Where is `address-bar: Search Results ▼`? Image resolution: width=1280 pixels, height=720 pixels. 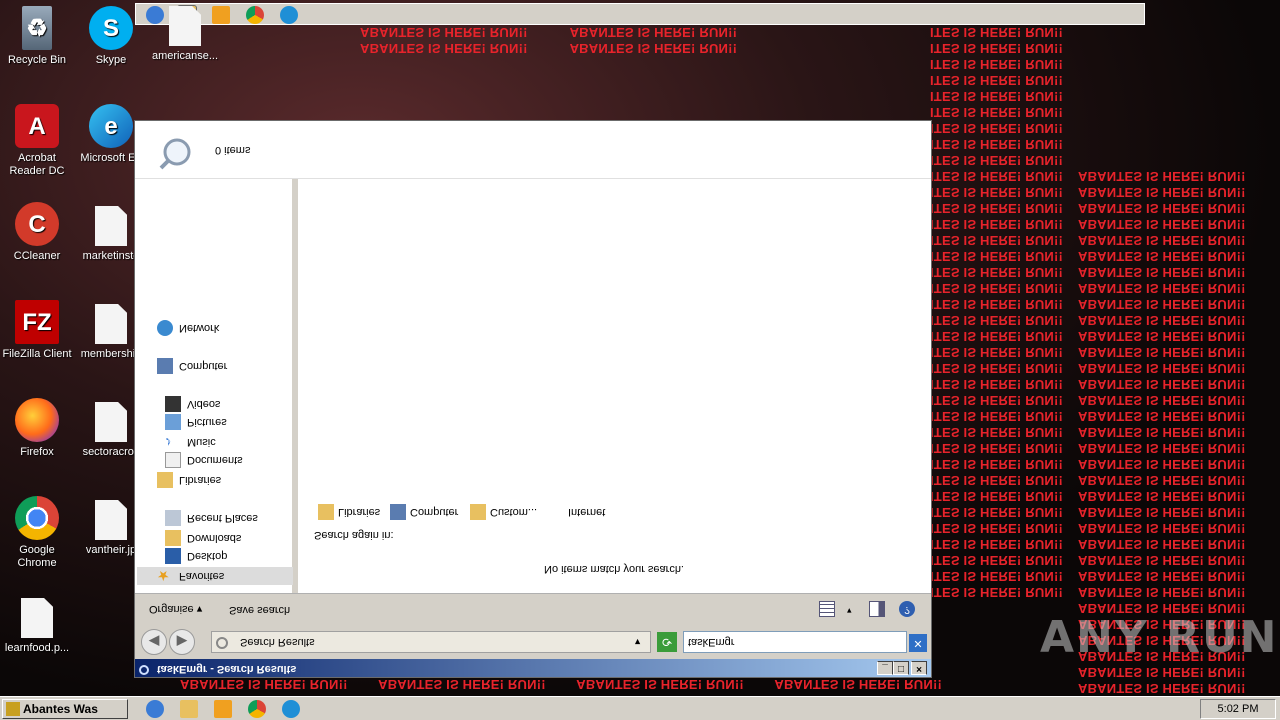
address-bar: Search Results ▼ is located at coordinates (431, 642).